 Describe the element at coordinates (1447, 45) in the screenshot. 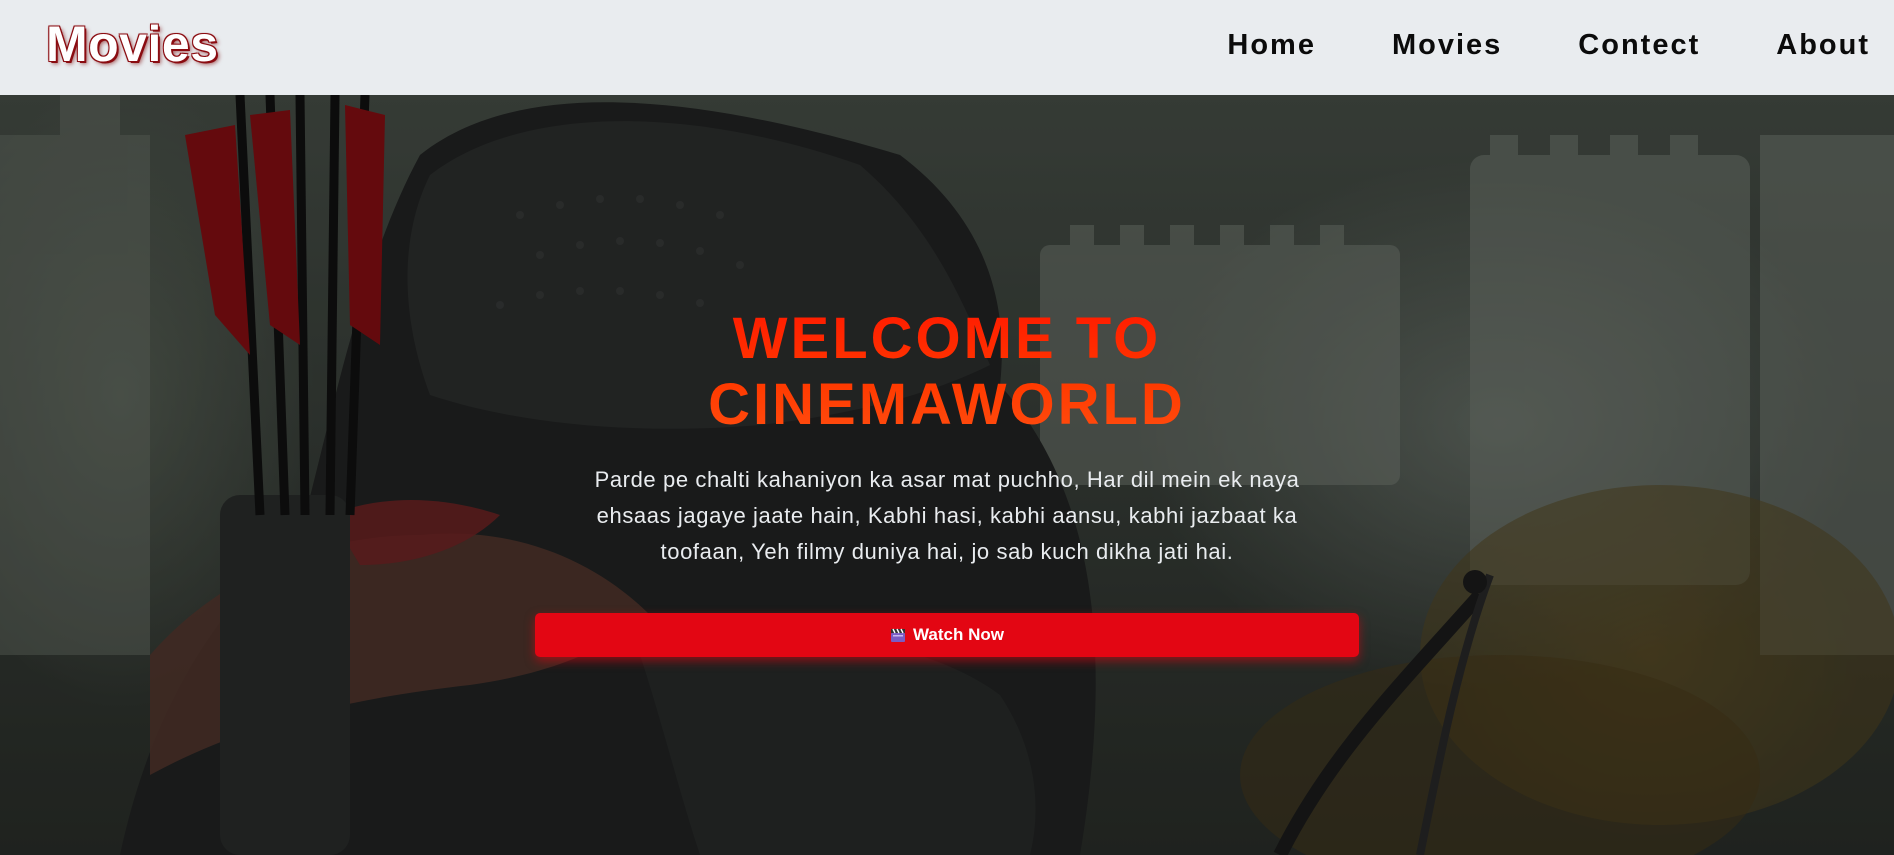

I see `nav-link-movies: Movies` at that location.